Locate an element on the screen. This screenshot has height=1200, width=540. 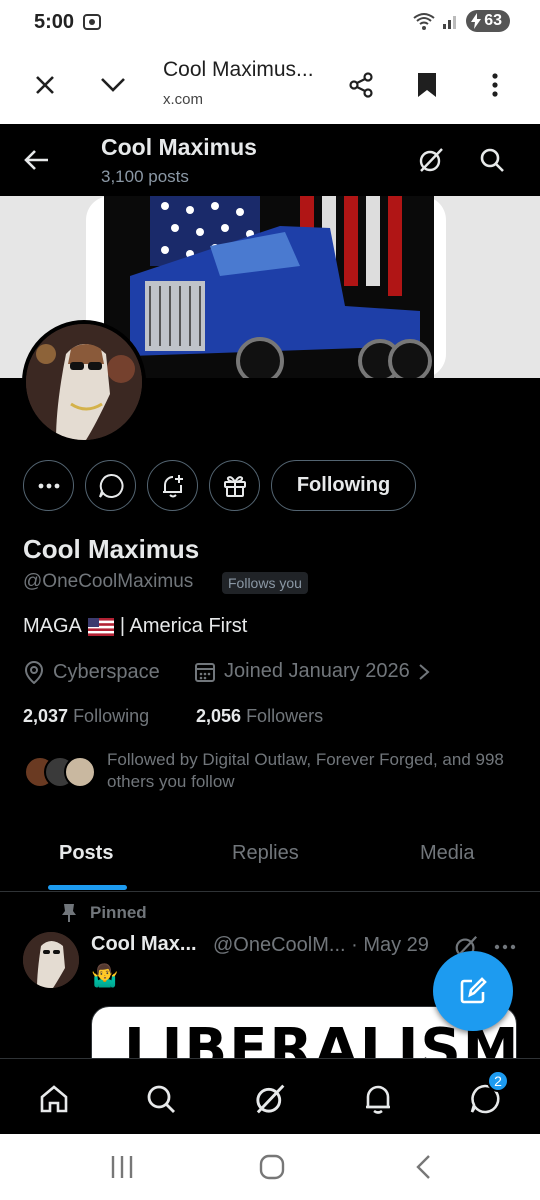
message-bubble-icon is located at coordinates (110, 485).